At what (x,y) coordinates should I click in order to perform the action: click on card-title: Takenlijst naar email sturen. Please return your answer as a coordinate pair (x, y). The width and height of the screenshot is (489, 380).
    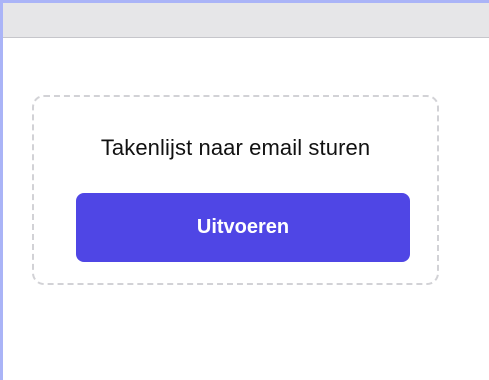
    Looking at the image, I should click on (235, 147).